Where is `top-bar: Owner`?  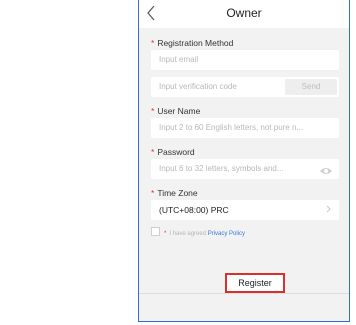
top-bar: Owner is located at coordinates (244, 14).